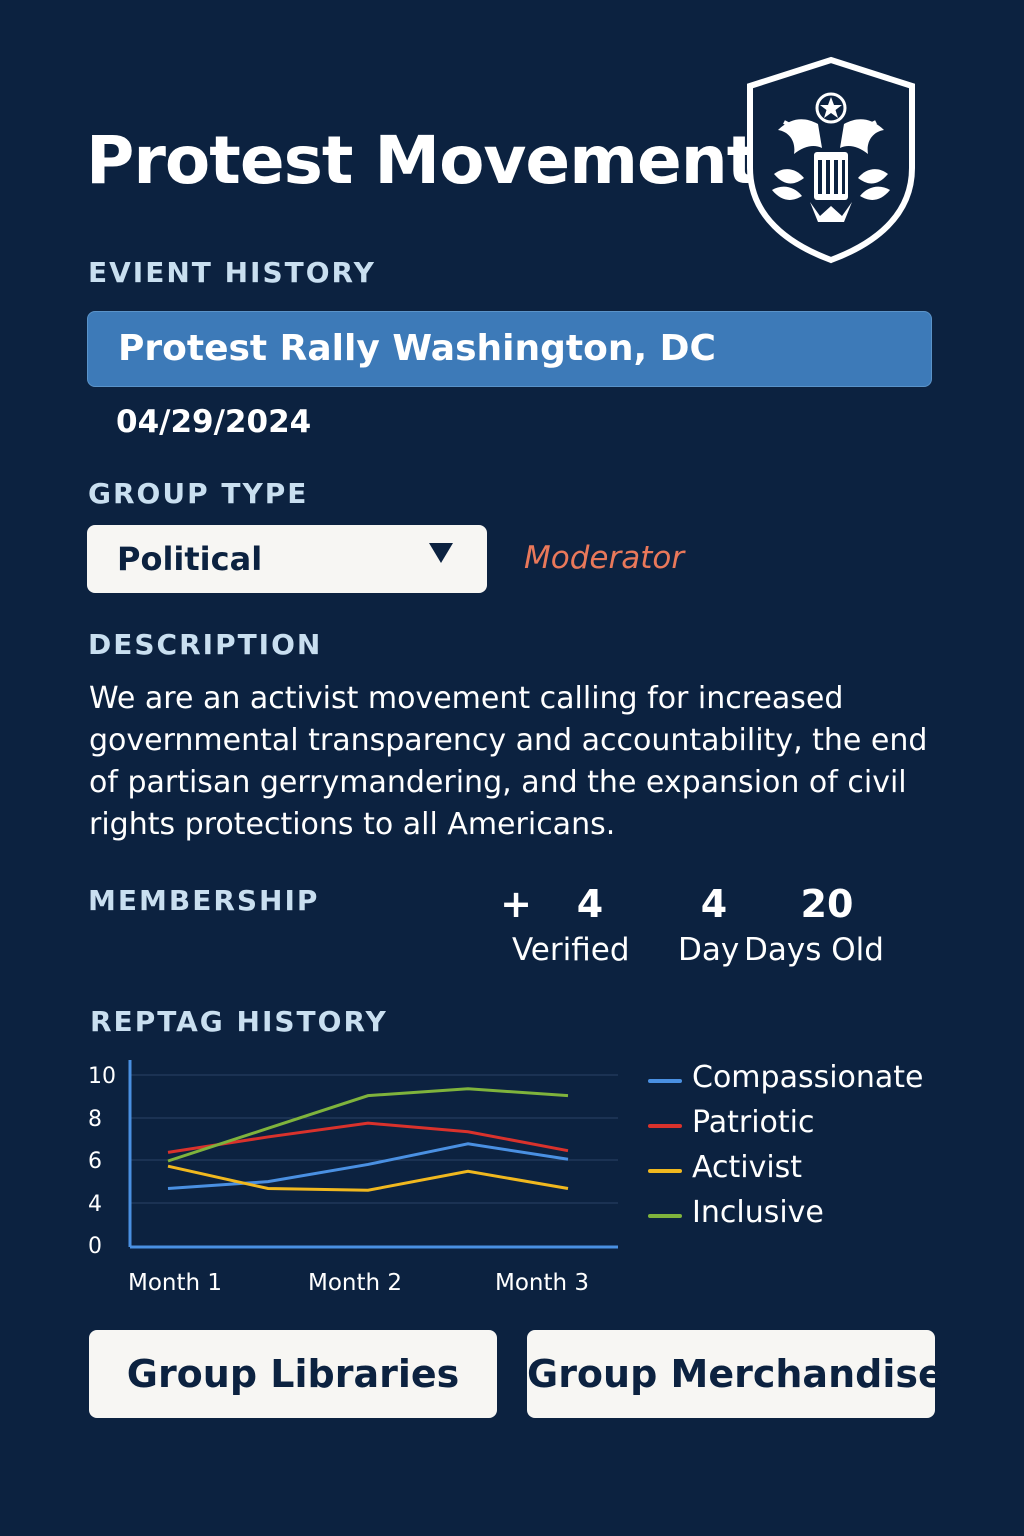 The width and height of the screenshot is (1024, 1536). I want to click on y-tick-label: 6, so click(95, 1161).